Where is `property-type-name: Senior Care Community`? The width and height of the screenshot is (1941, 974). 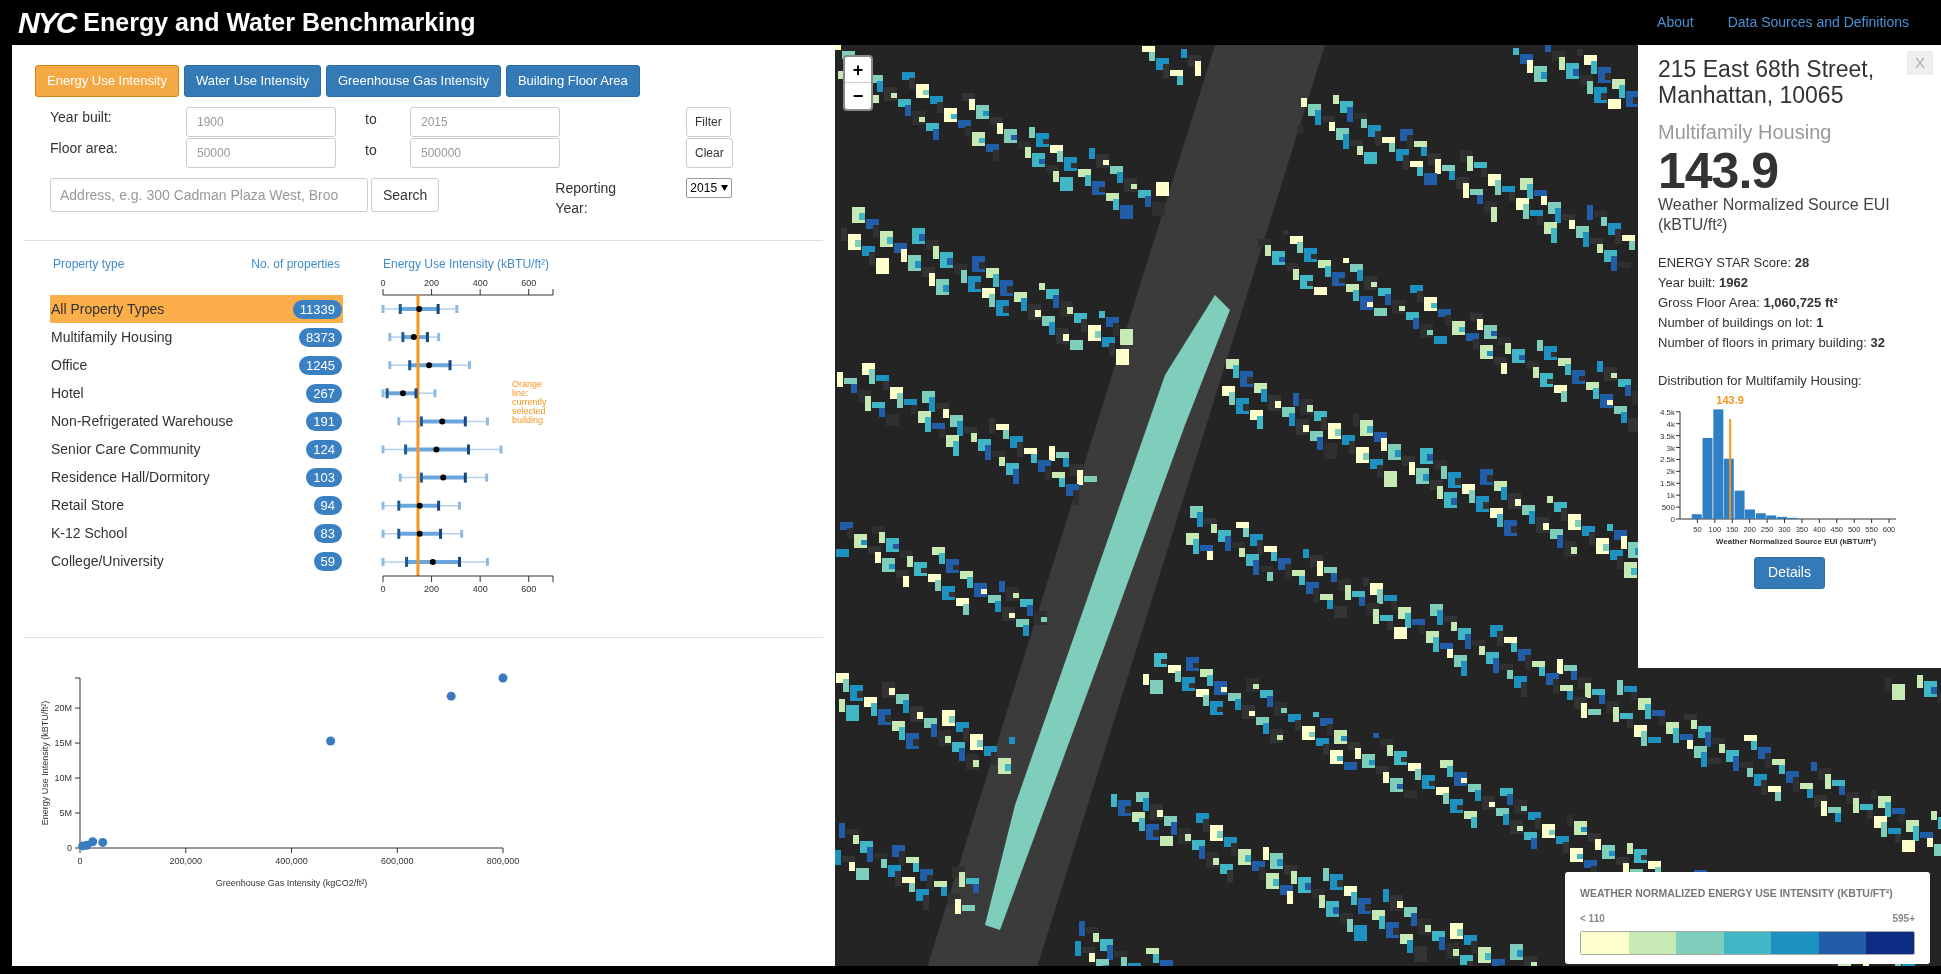
property-type-name: Senior Care Community is located at coordinates (126, 449).